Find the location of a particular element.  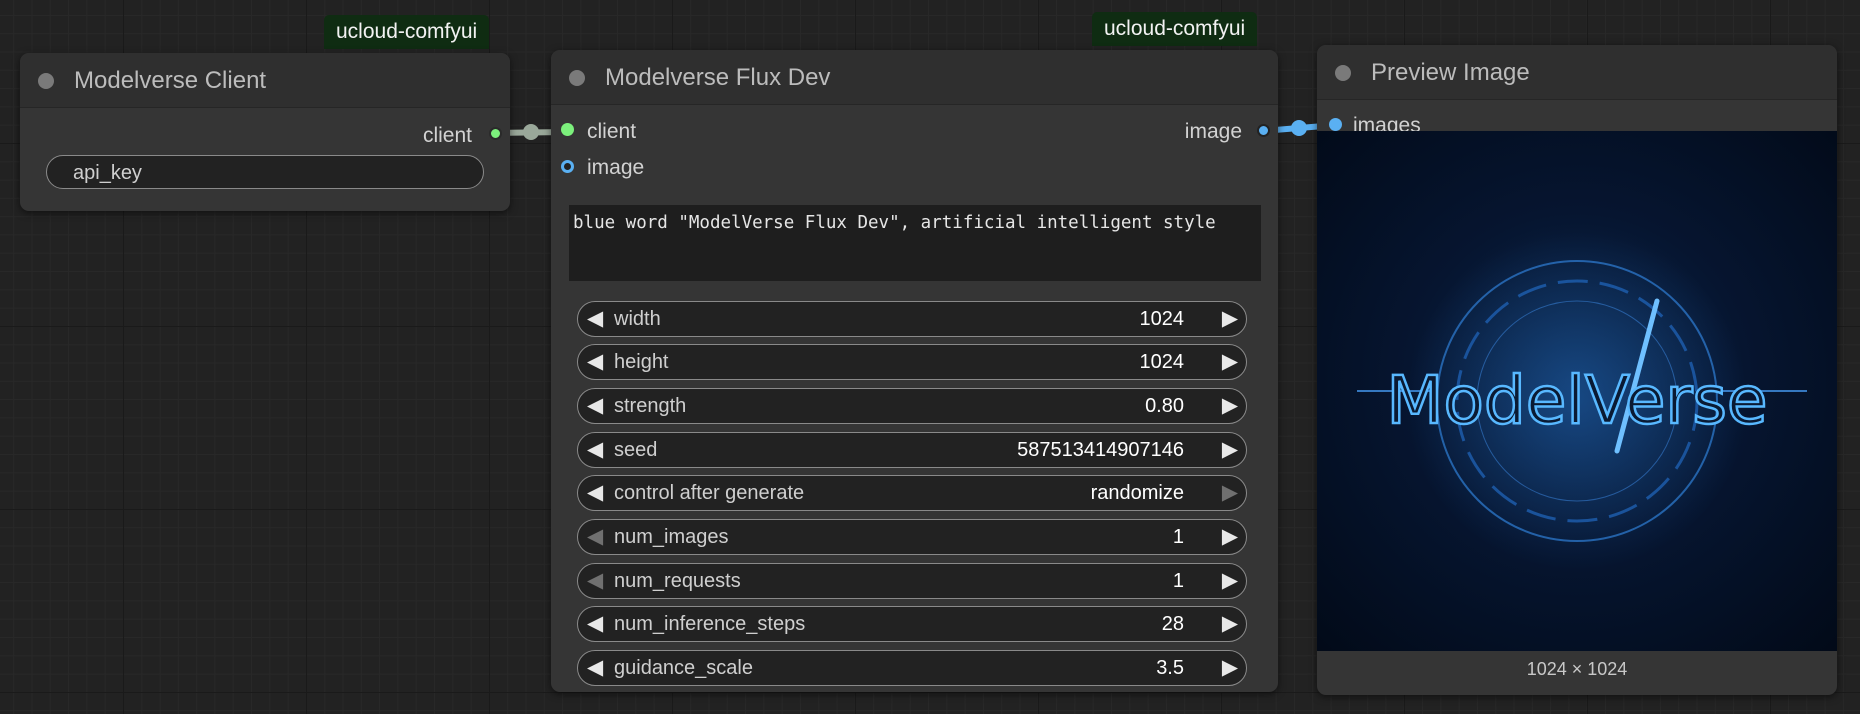

node-title: Preview Image is located at coordinates (1450, 72).